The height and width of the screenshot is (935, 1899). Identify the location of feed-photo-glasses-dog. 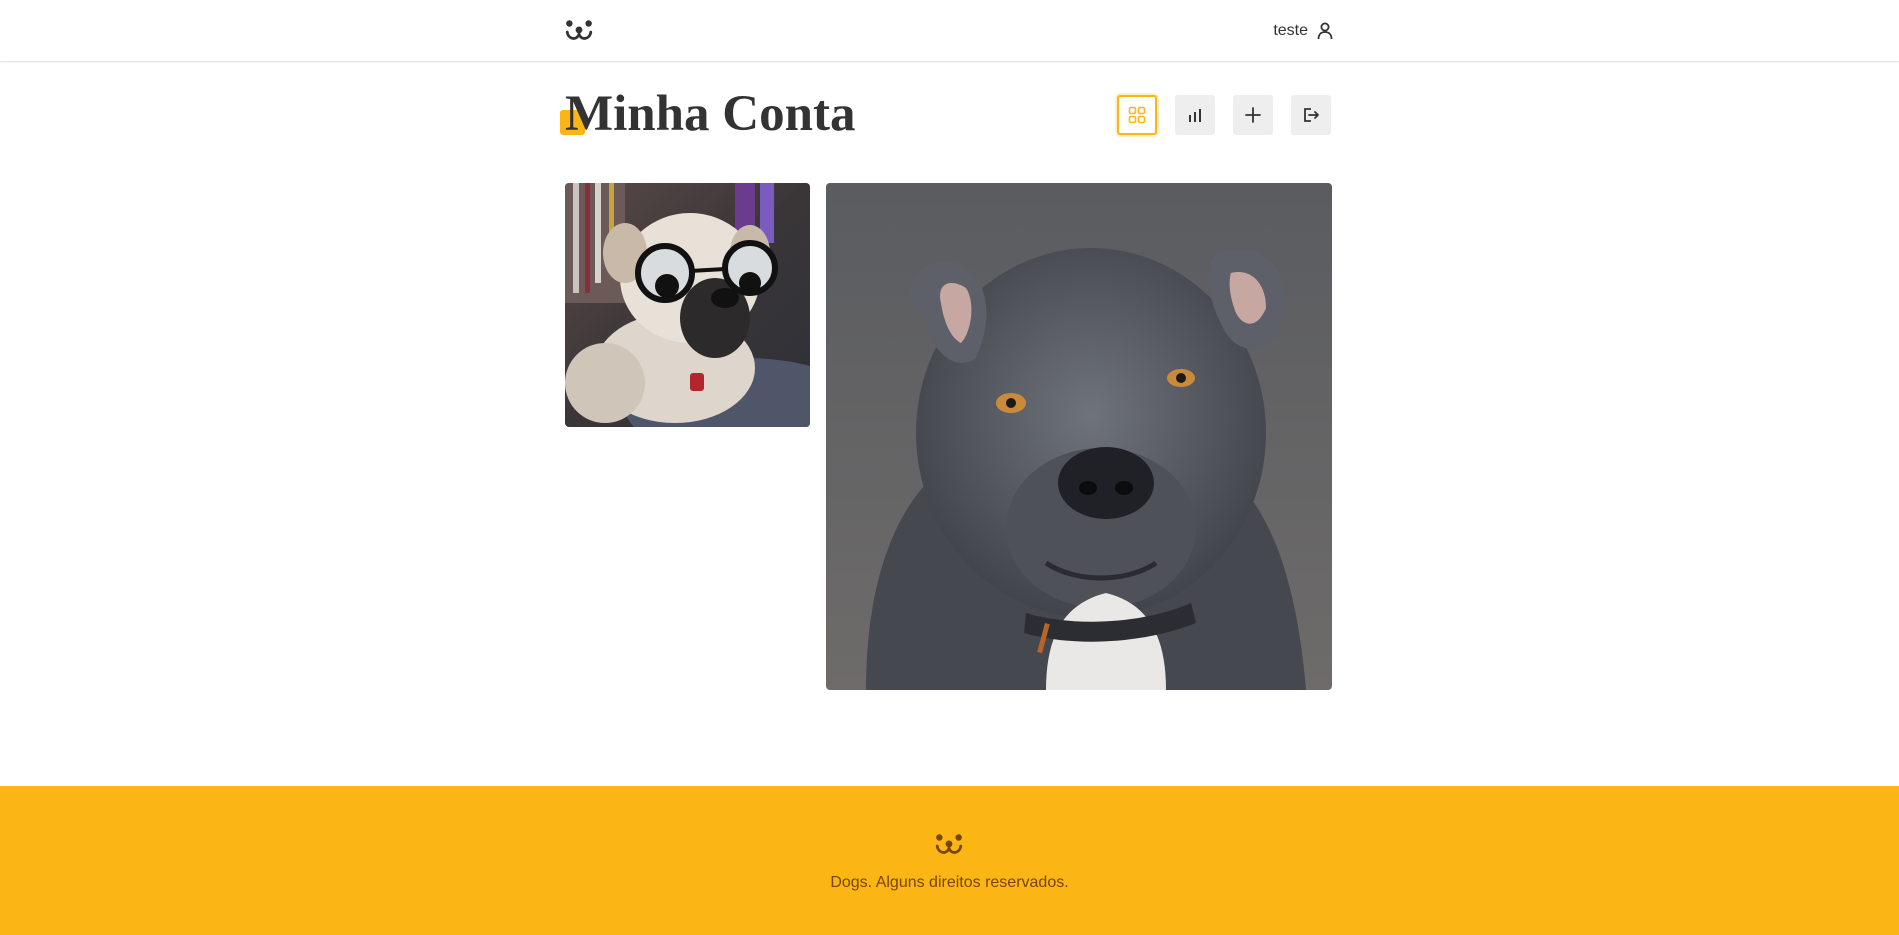
(687, 305).